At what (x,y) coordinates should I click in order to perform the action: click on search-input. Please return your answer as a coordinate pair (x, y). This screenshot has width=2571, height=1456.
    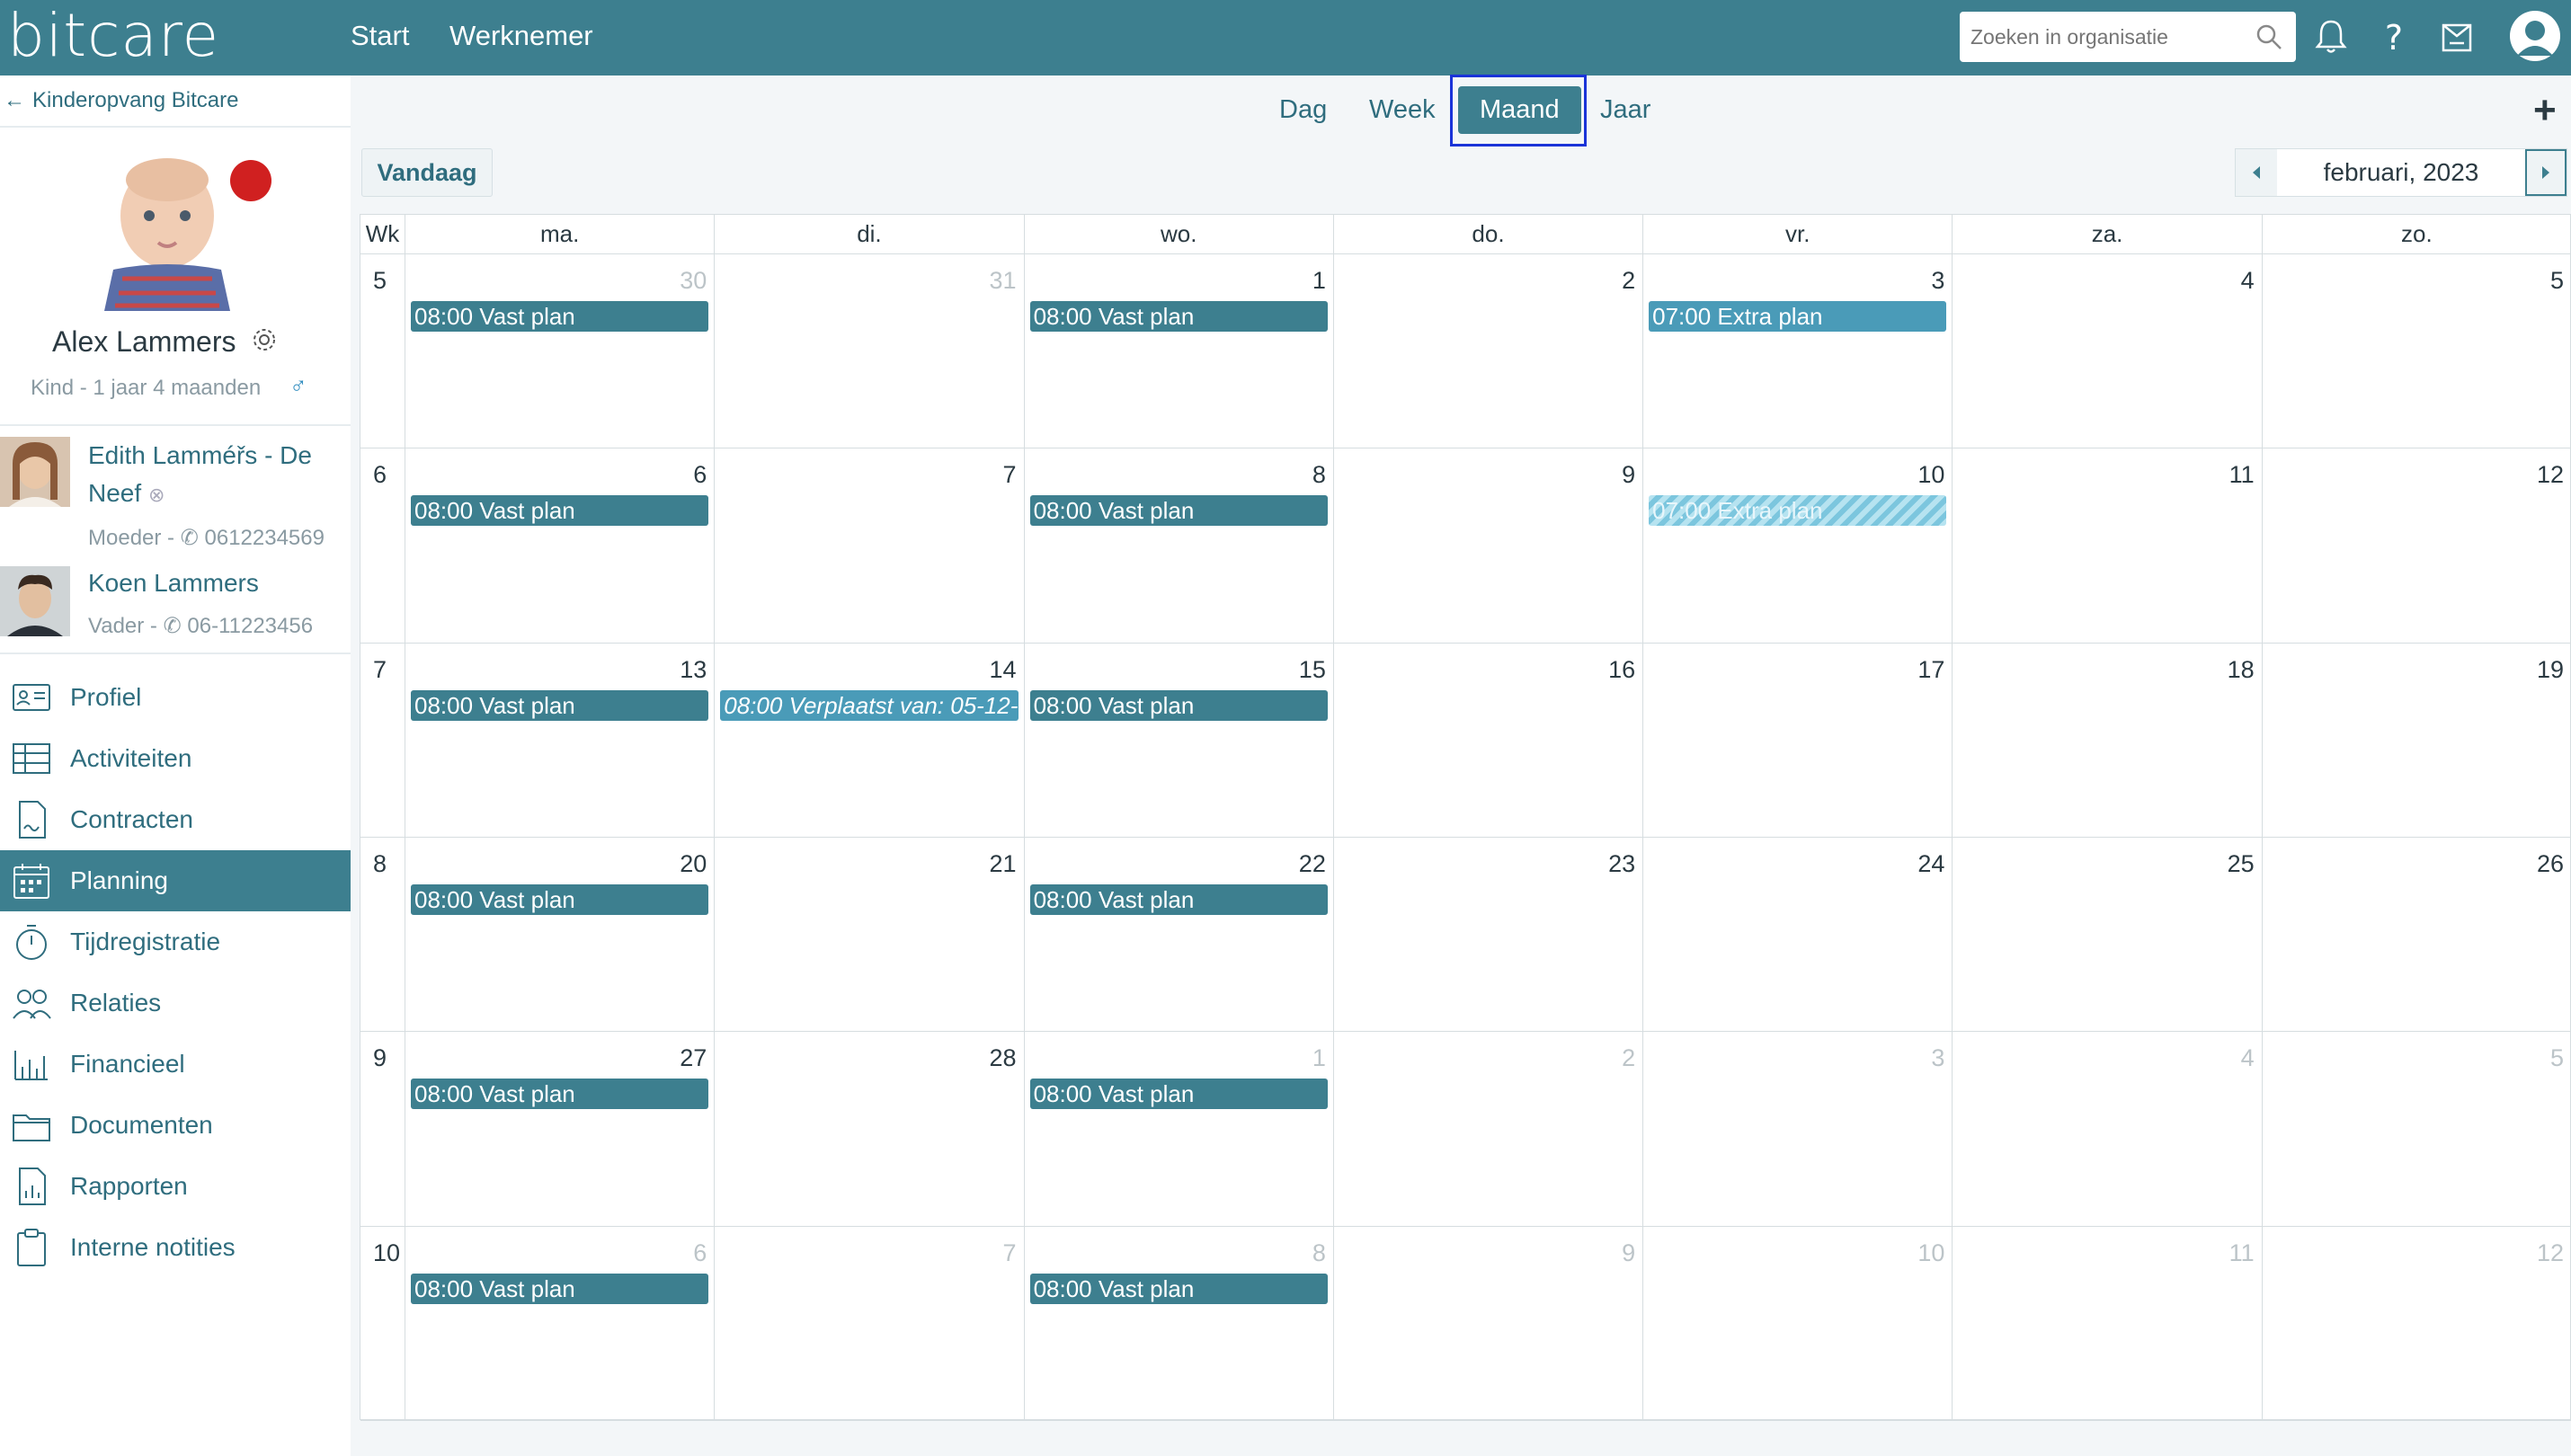
    Looking at the image, I should click on (2099, 37).